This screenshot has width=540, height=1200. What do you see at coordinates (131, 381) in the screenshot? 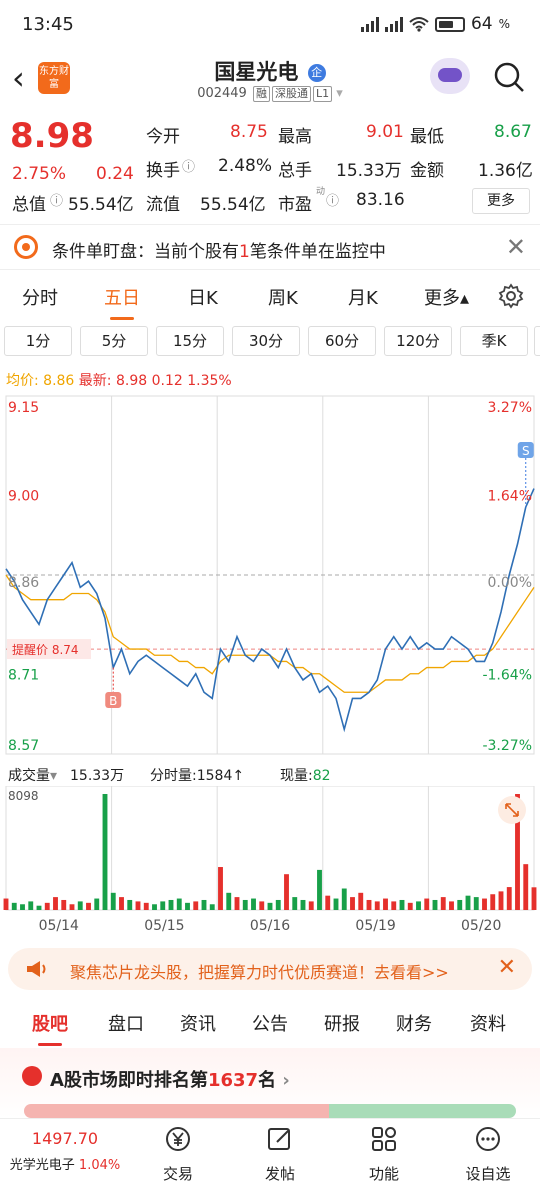
I see `latest-price: 8.98` at bounding box center [131, 381].